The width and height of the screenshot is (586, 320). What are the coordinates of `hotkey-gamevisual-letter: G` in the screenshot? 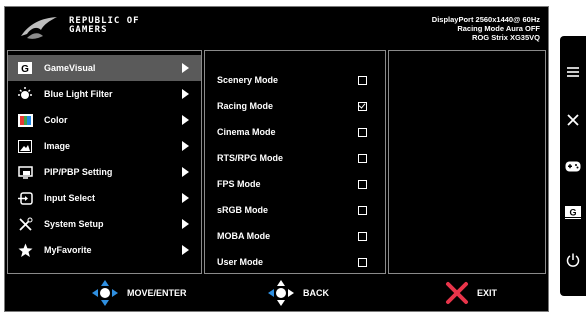 It's located at (572, 212).